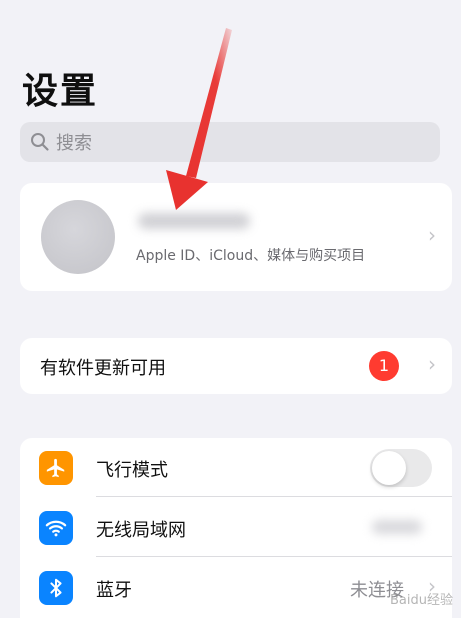 The width and height of the screenshot is (461, 618). I want to click on airplane-mode-row: 飞行模式, so click(236, 467).